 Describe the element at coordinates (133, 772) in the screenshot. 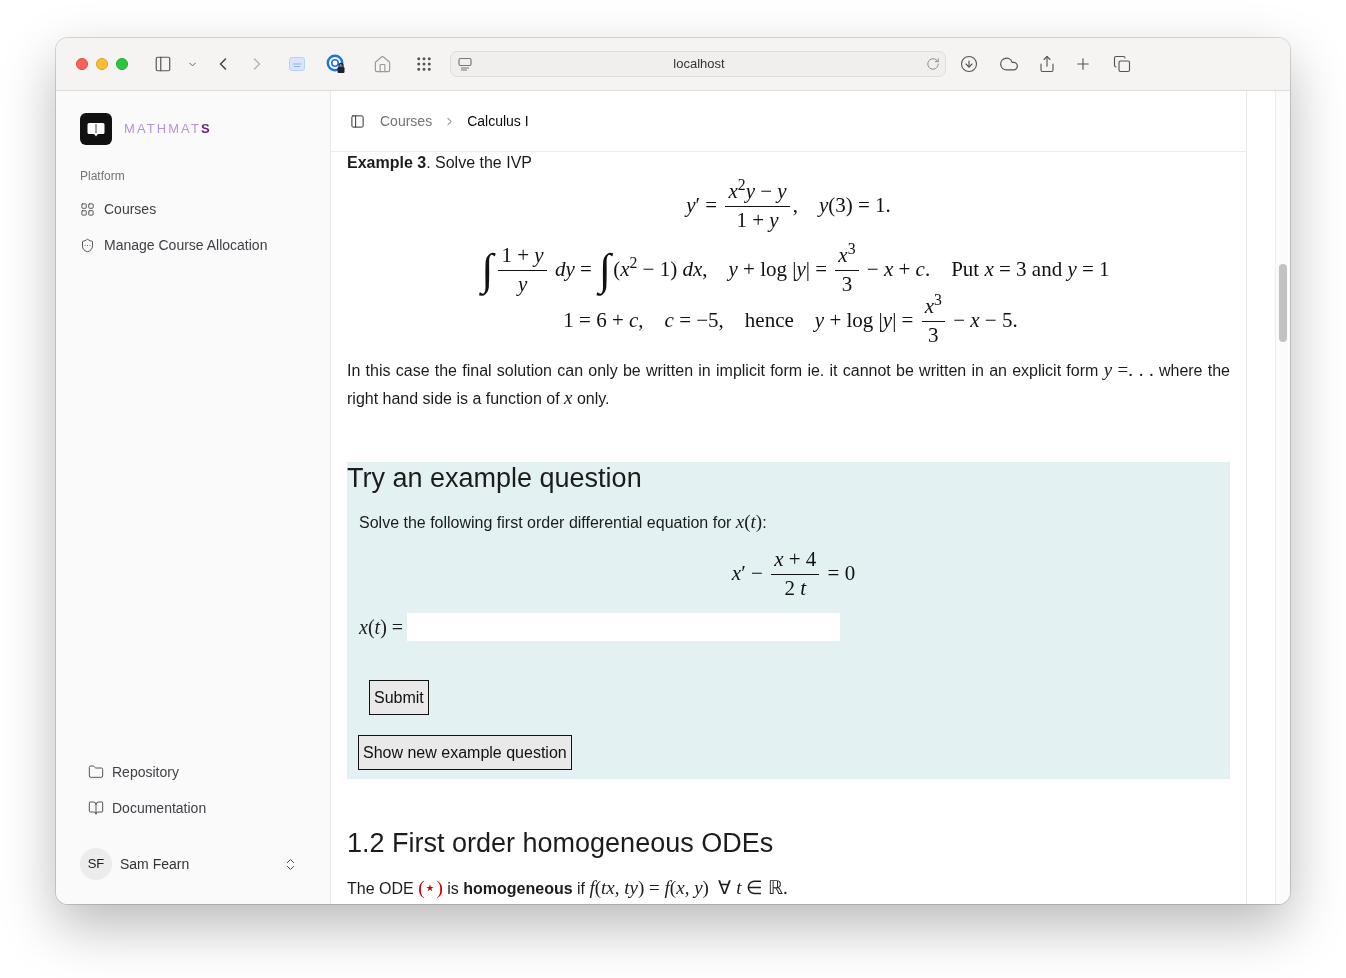

I see `nav-link: Repository` at that location.